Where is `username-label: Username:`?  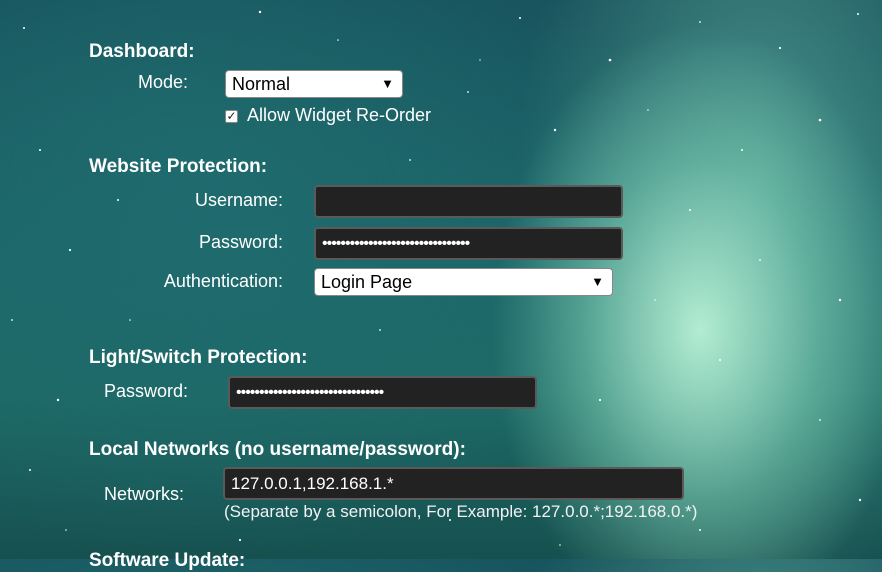
username-label: Username: is located at coordinates (238, 200).